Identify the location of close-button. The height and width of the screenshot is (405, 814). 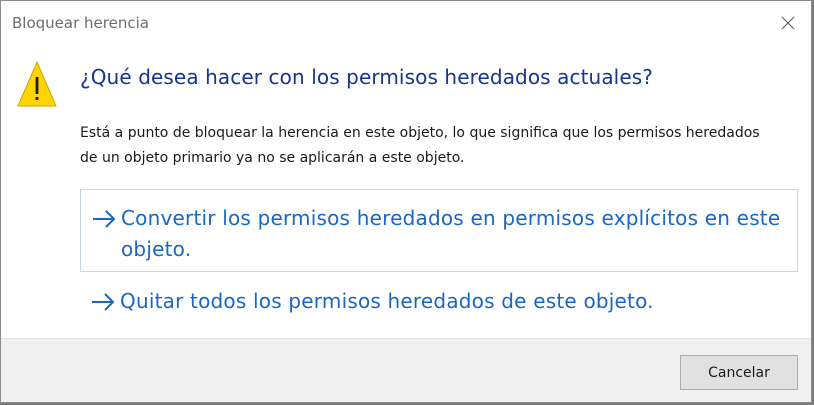
(788, 23).